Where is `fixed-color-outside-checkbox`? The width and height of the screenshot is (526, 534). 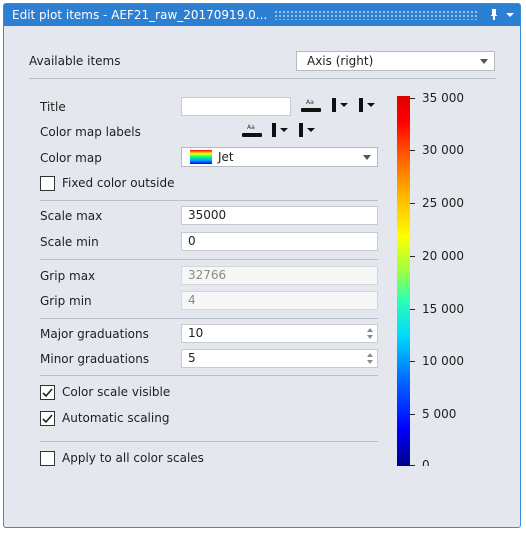 fixed-color-outside-checkbox is located at coordinates (47, 183).